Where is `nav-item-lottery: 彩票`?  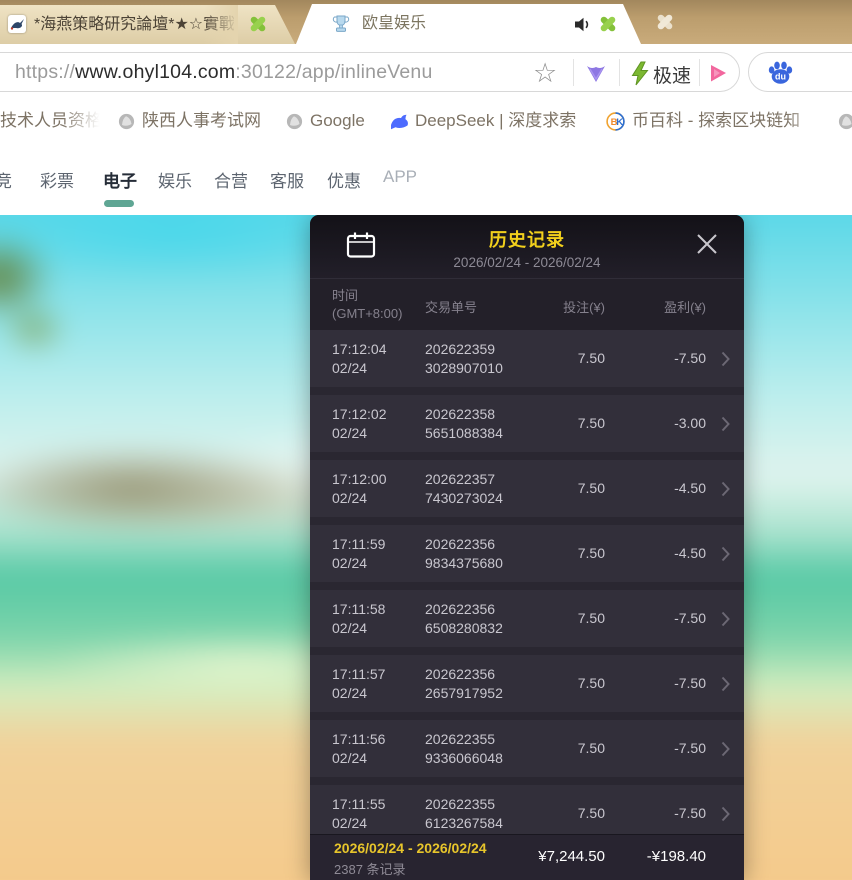 nav-item-lottery: 彩票 is located at coordinates (57, 179).